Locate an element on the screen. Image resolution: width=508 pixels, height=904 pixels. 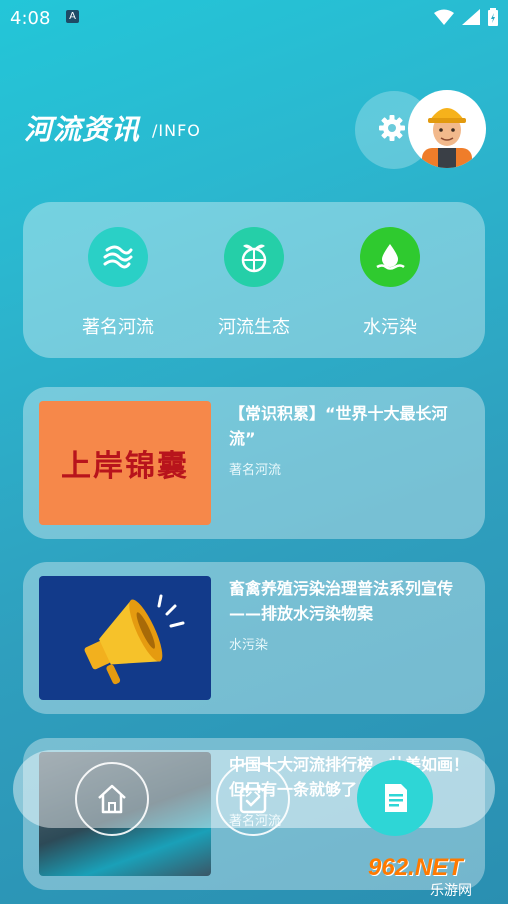
signal-icon is located at coordinates (471, 17).